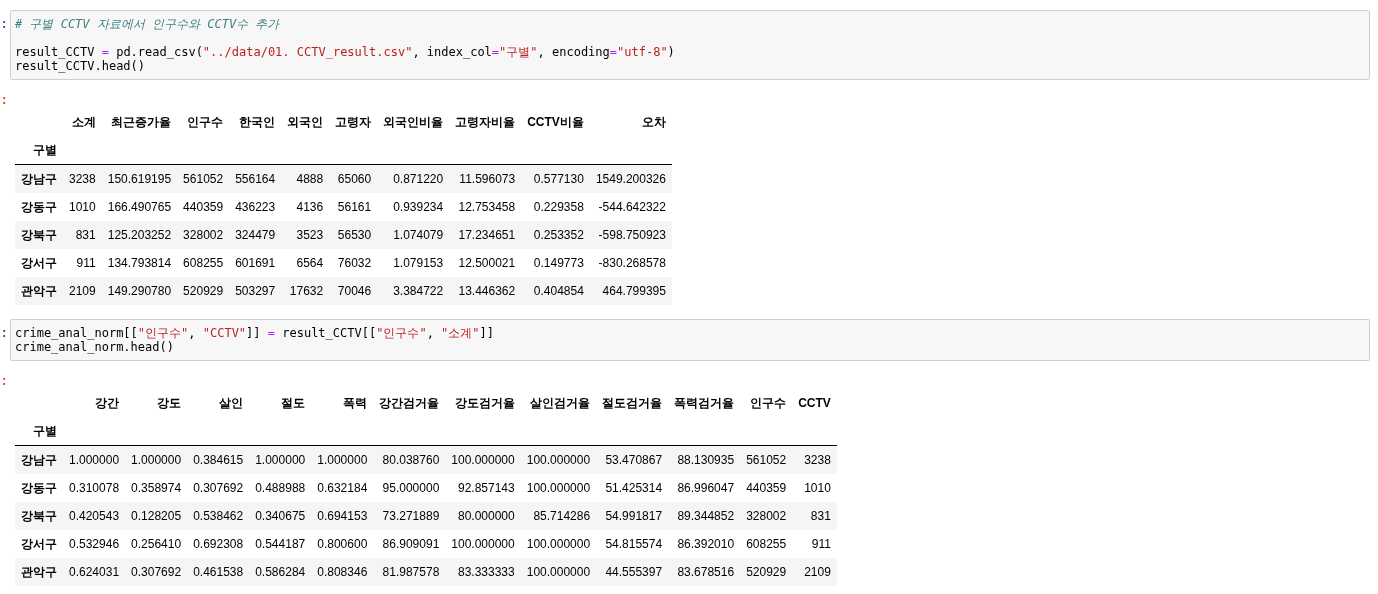 The height and width of the screenshot is (594, 1378). Describe the element at coordinates (487, 179) in the screenshot. I see `table-cell: 11.596073` at that location.